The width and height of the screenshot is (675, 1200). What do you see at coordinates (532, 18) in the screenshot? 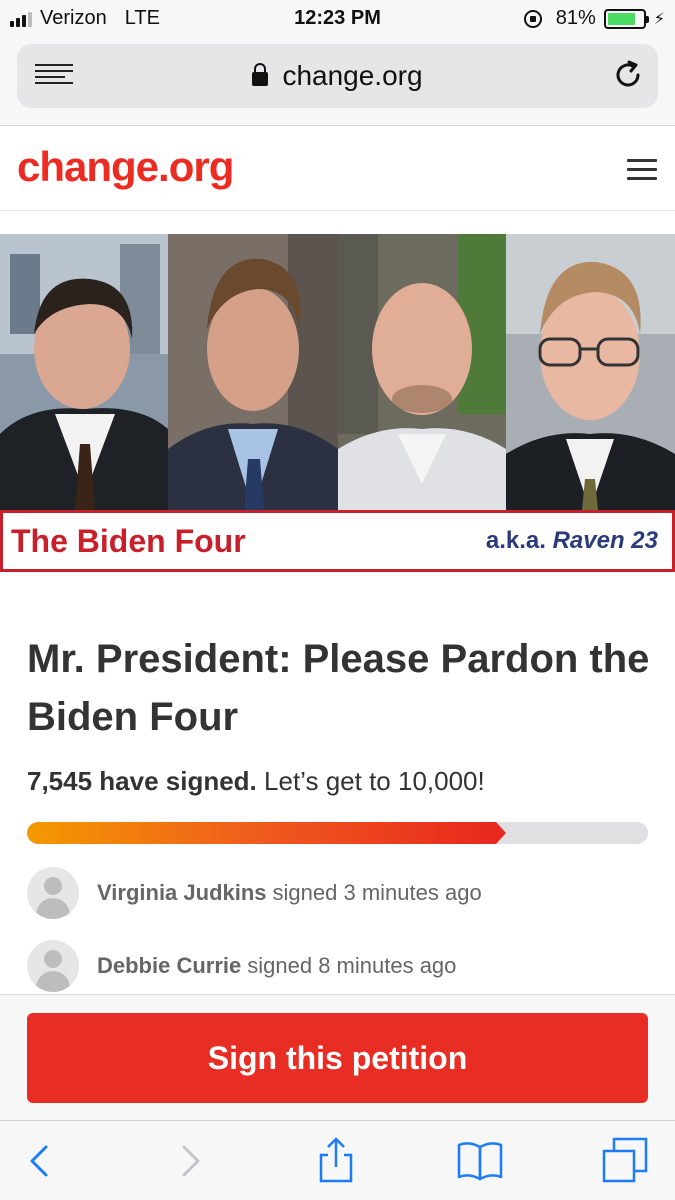
I see `rotation-lock-icon` at bounding box center [532, 18].